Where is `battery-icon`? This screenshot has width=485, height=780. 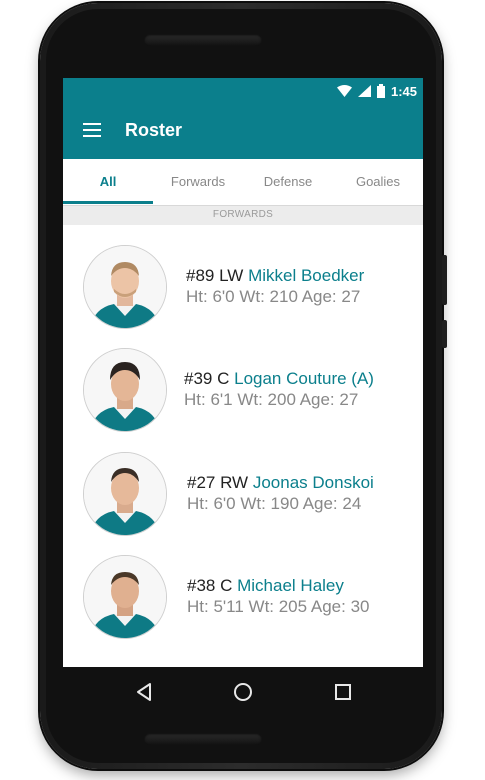
battery-icon is located at coordinates (380, 91).